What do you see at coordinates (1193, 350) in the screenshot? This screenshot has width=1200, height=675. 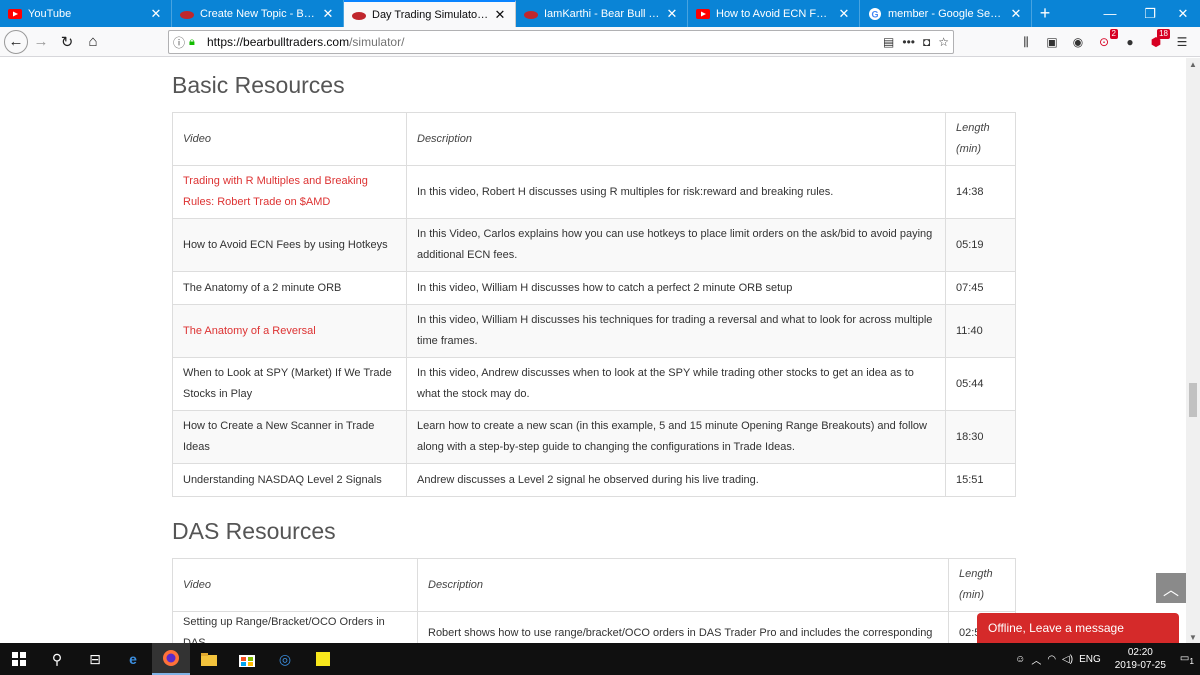 I see `page-scrollbar: ▲ ▼` at bounding box center [1193, 350].